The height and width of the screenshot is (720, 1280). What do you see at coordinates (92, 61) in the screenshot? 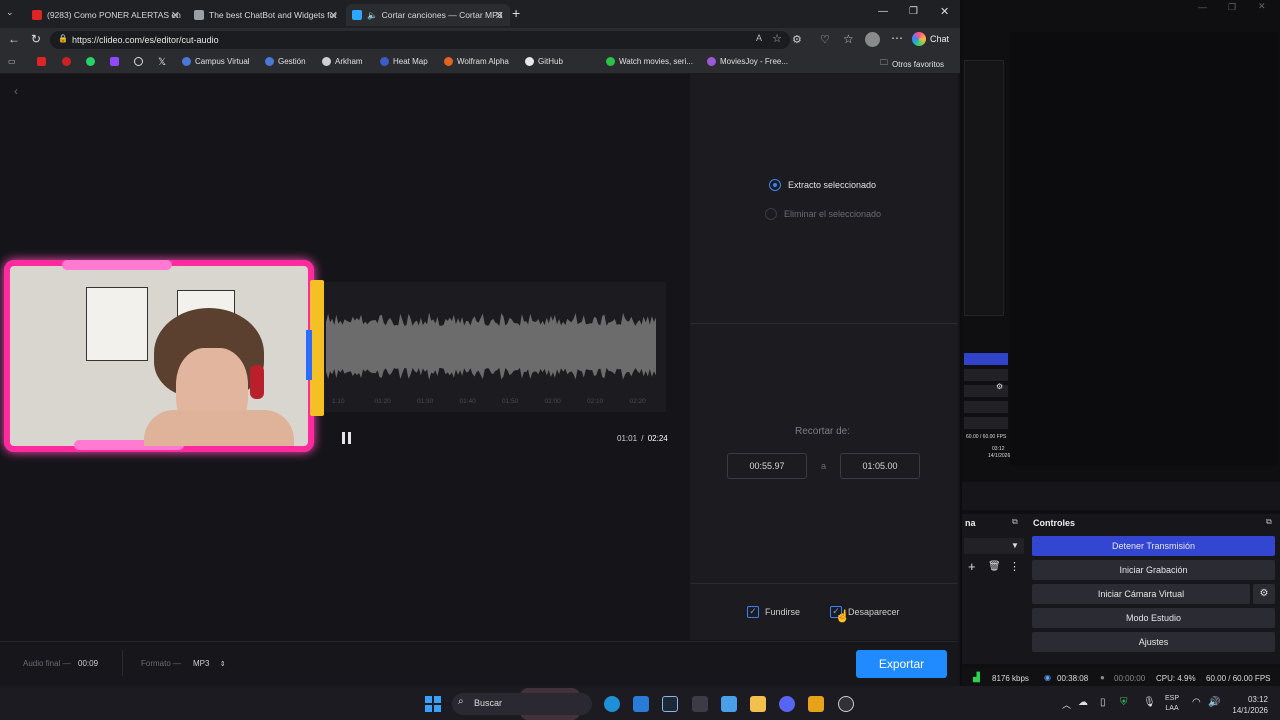
I see `whatsapp-icon` at bounding box center [92, 61].